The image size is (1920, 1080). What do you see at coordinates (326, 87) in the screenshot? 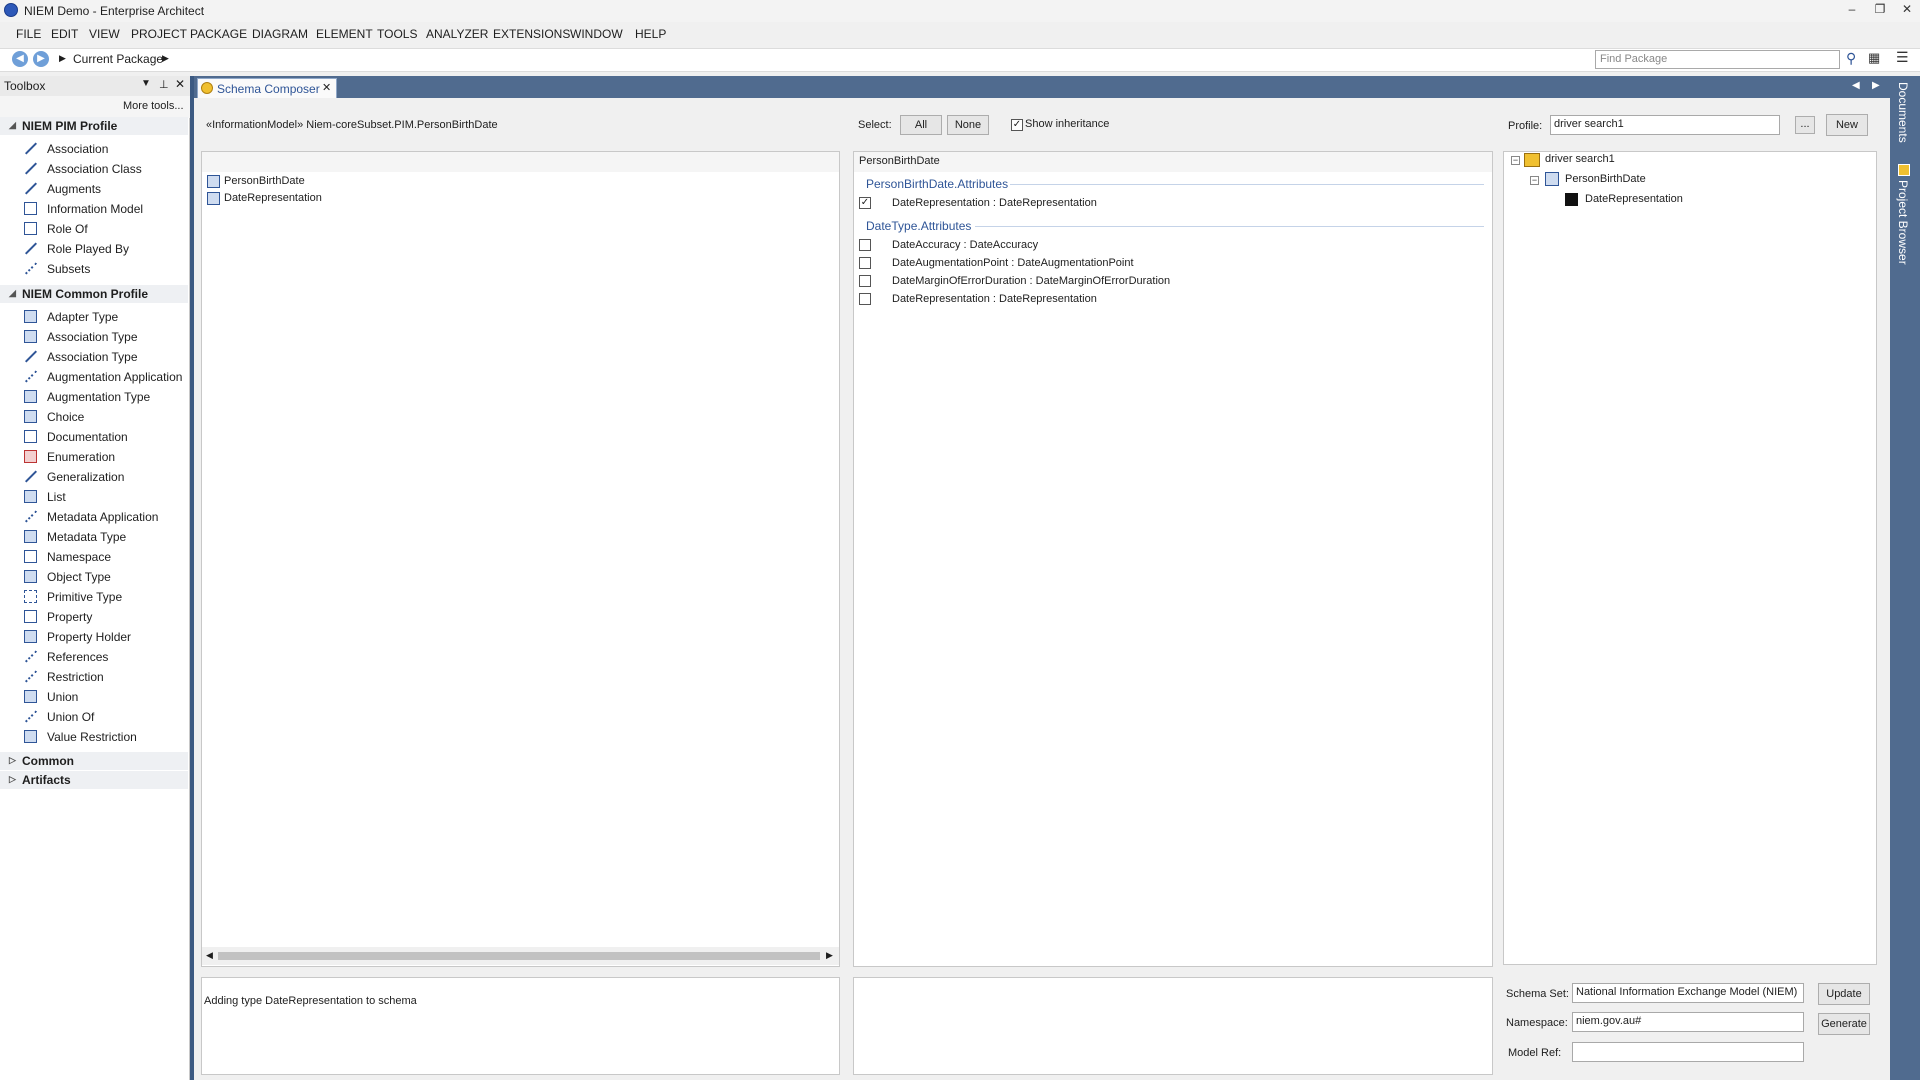
I see `tab-close-icon: ✕` at bounding box center [326, 87].